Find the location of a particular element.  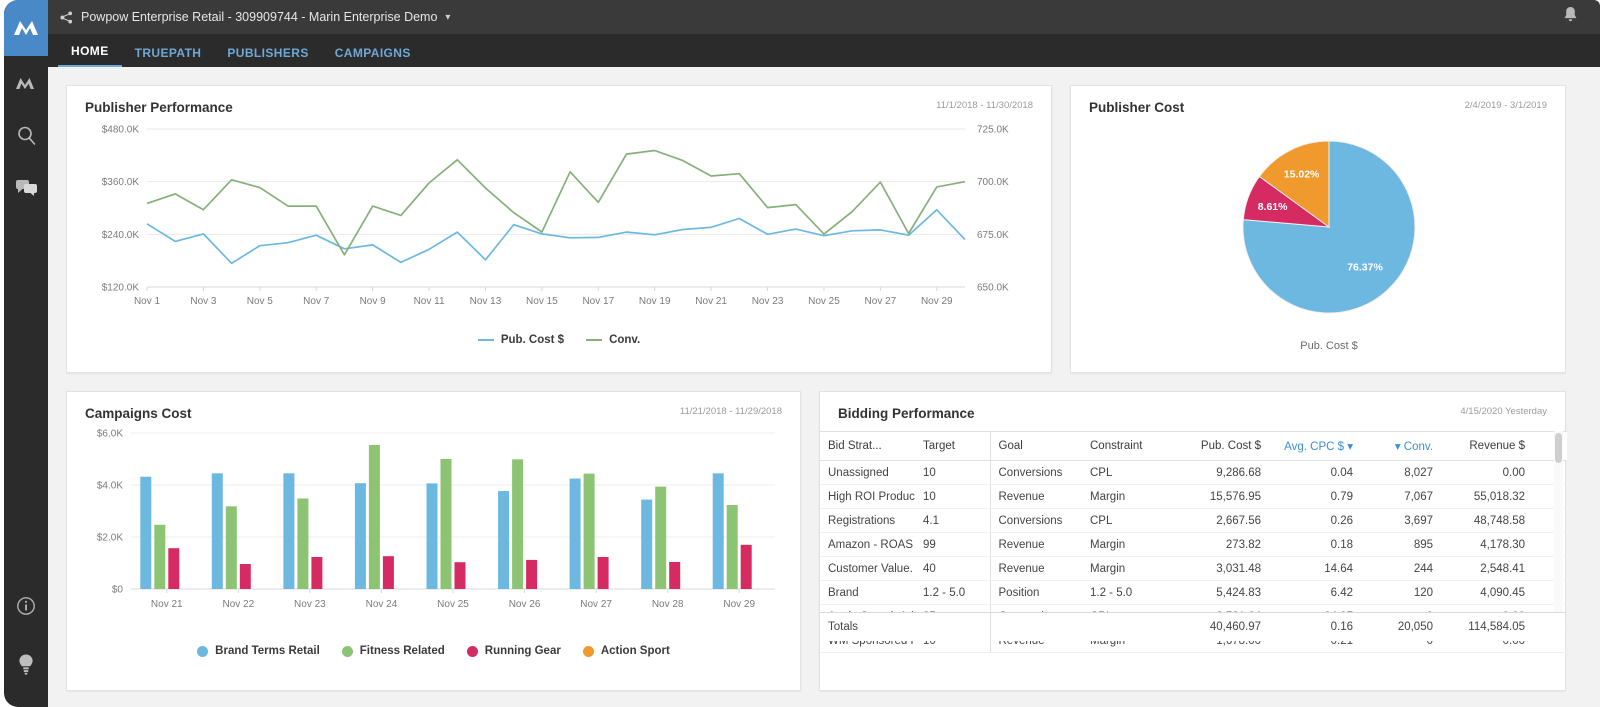

sidebar-item-info is located at coordinates (26, 606).